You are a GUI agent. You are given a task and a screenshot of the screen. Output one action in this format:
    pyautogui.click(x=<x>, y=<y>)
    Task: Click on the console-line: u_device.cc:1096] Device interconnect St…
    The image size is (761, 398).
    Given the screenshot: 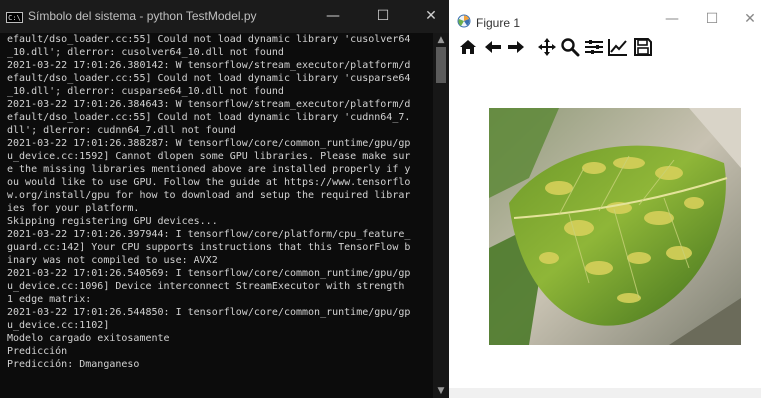 What is the action you would take?
    pyautogui.click(x=206, y=286)
    